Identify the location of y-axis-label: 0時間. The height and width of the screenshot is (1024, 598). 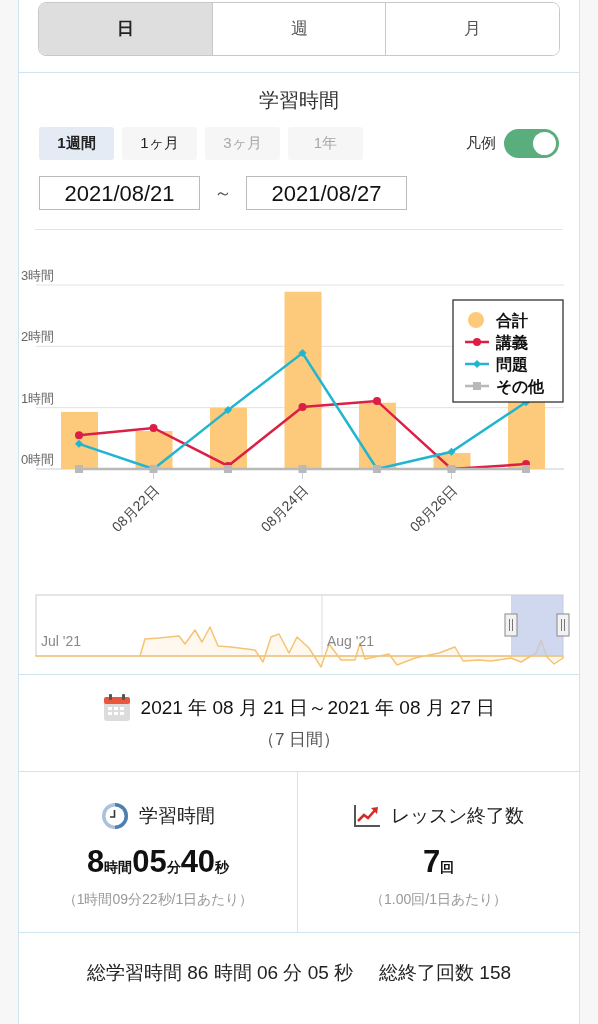
(38, 459).